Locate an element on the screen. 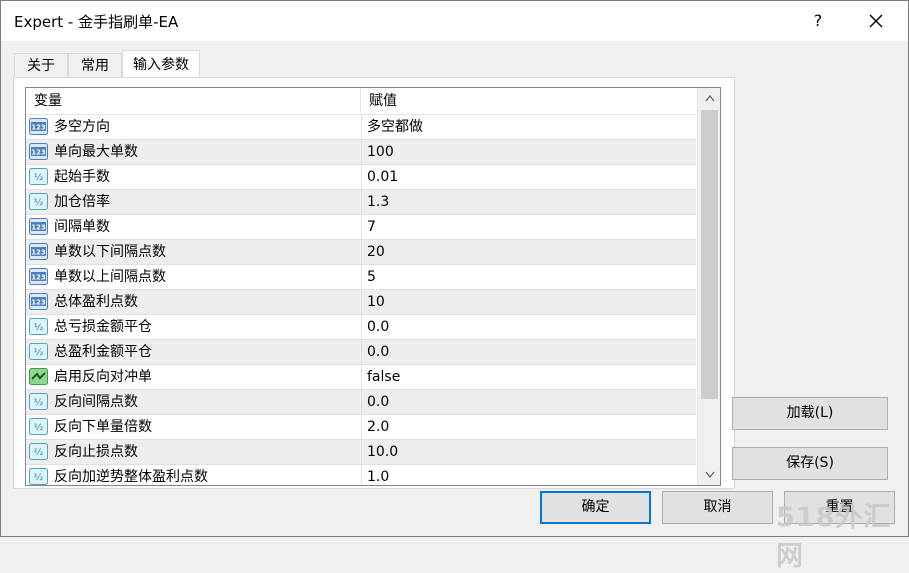 The image size is (909, 573). parameter-value: 2.0 is located at coordinates (378, 427).